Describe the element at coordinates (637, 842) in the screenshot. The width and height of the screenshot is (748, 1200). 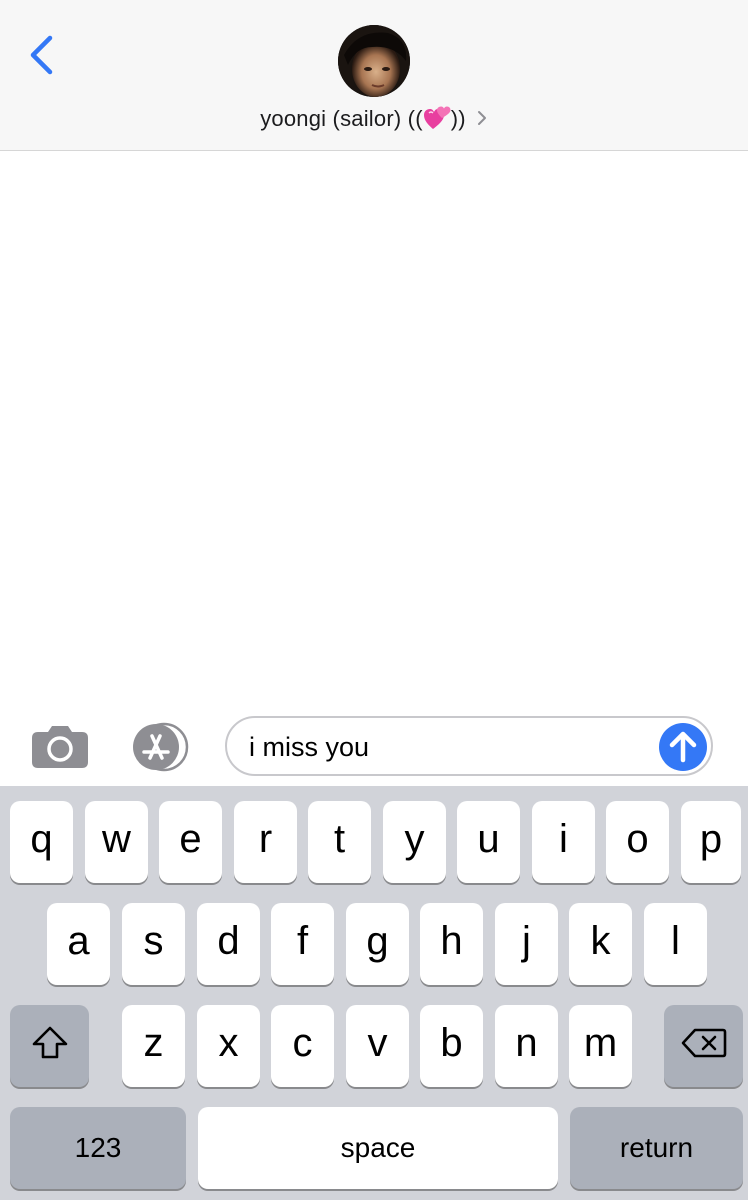
I see `key-o: o` at that location.